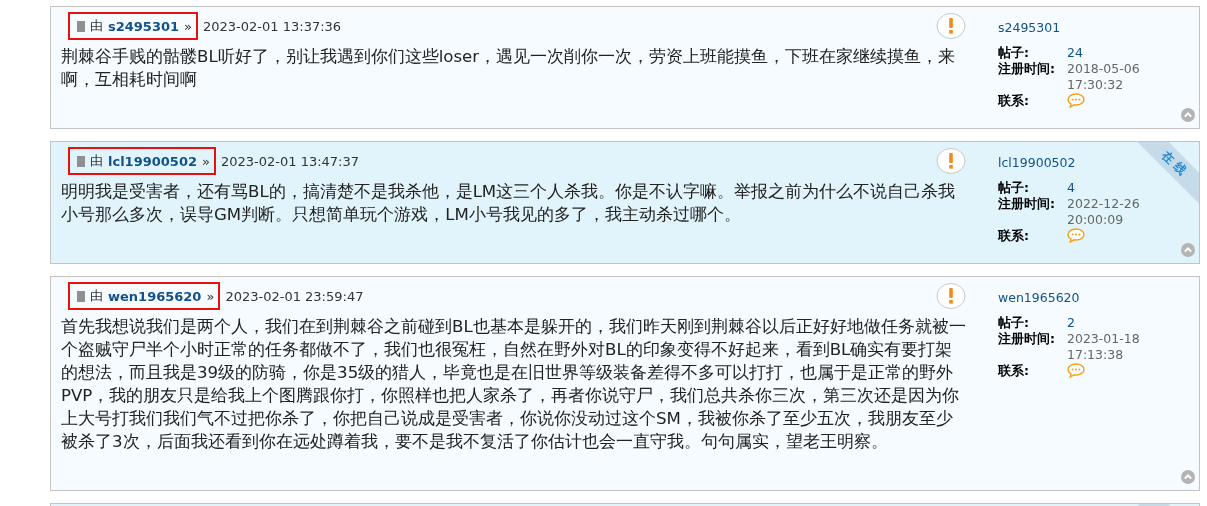  Describe the element at coordinates (1104, 212) in the screenshot. I see `registered-time: 2022-12-26 20:00:09` at that location.